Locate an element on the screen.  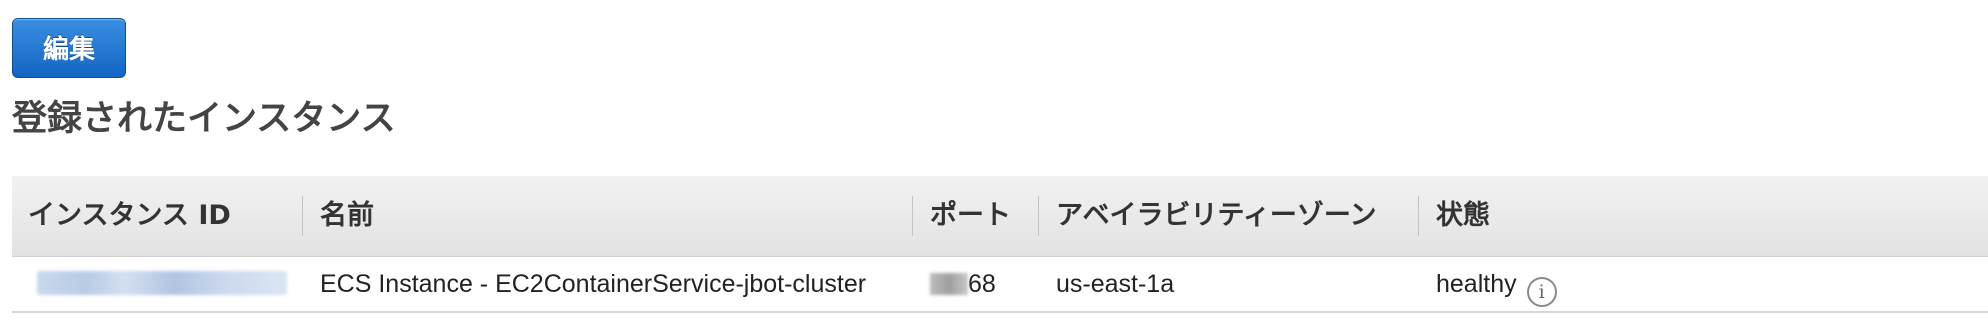
column-header-status: 状態 is located at coordinates (1463, 216).